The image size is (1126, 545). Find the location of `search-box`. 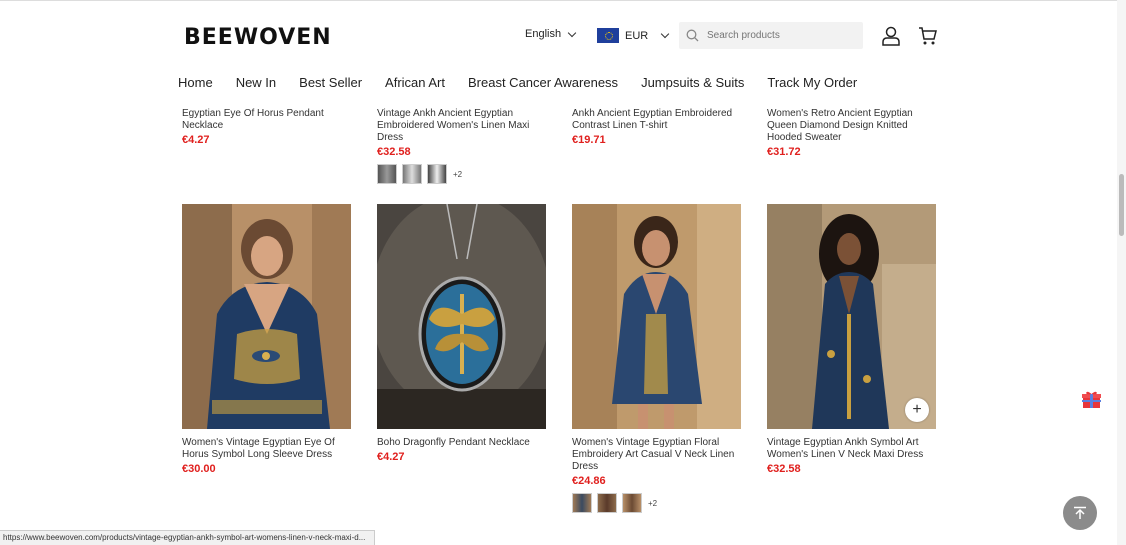

search-box is located at coordinates (771, 35).